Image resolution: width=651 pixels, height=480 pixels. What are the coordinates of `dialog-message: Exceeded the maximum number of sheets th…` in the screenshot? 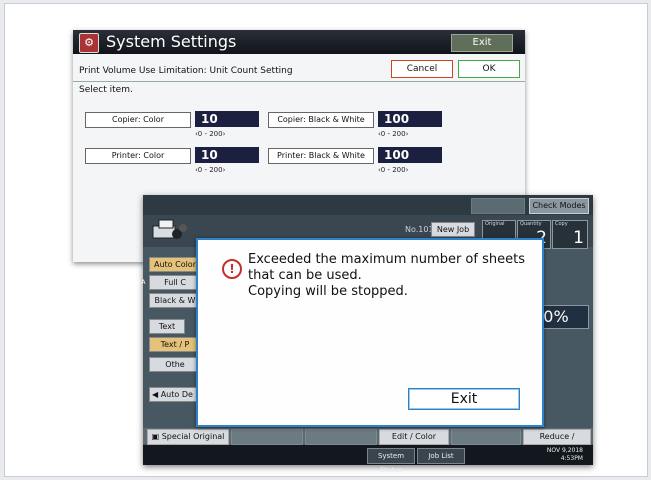 It's located at (386, 276).